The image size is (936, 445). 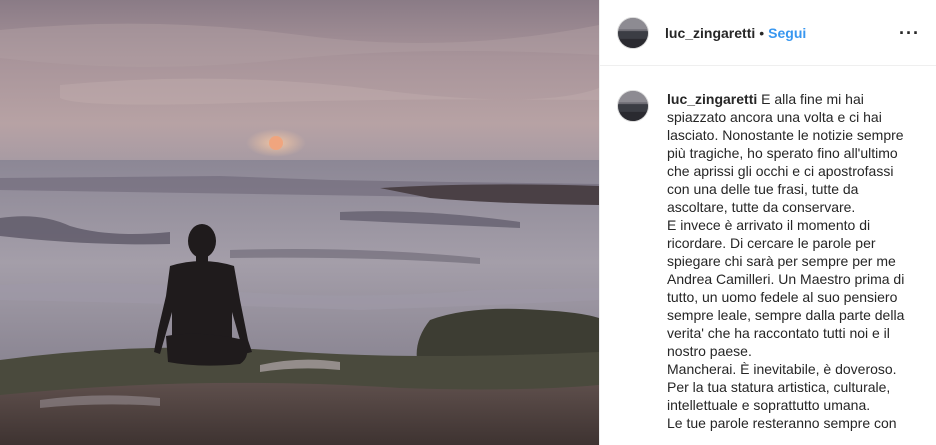 I want to click on header-username: luc_zingaretti, so click(x=710, y=33).